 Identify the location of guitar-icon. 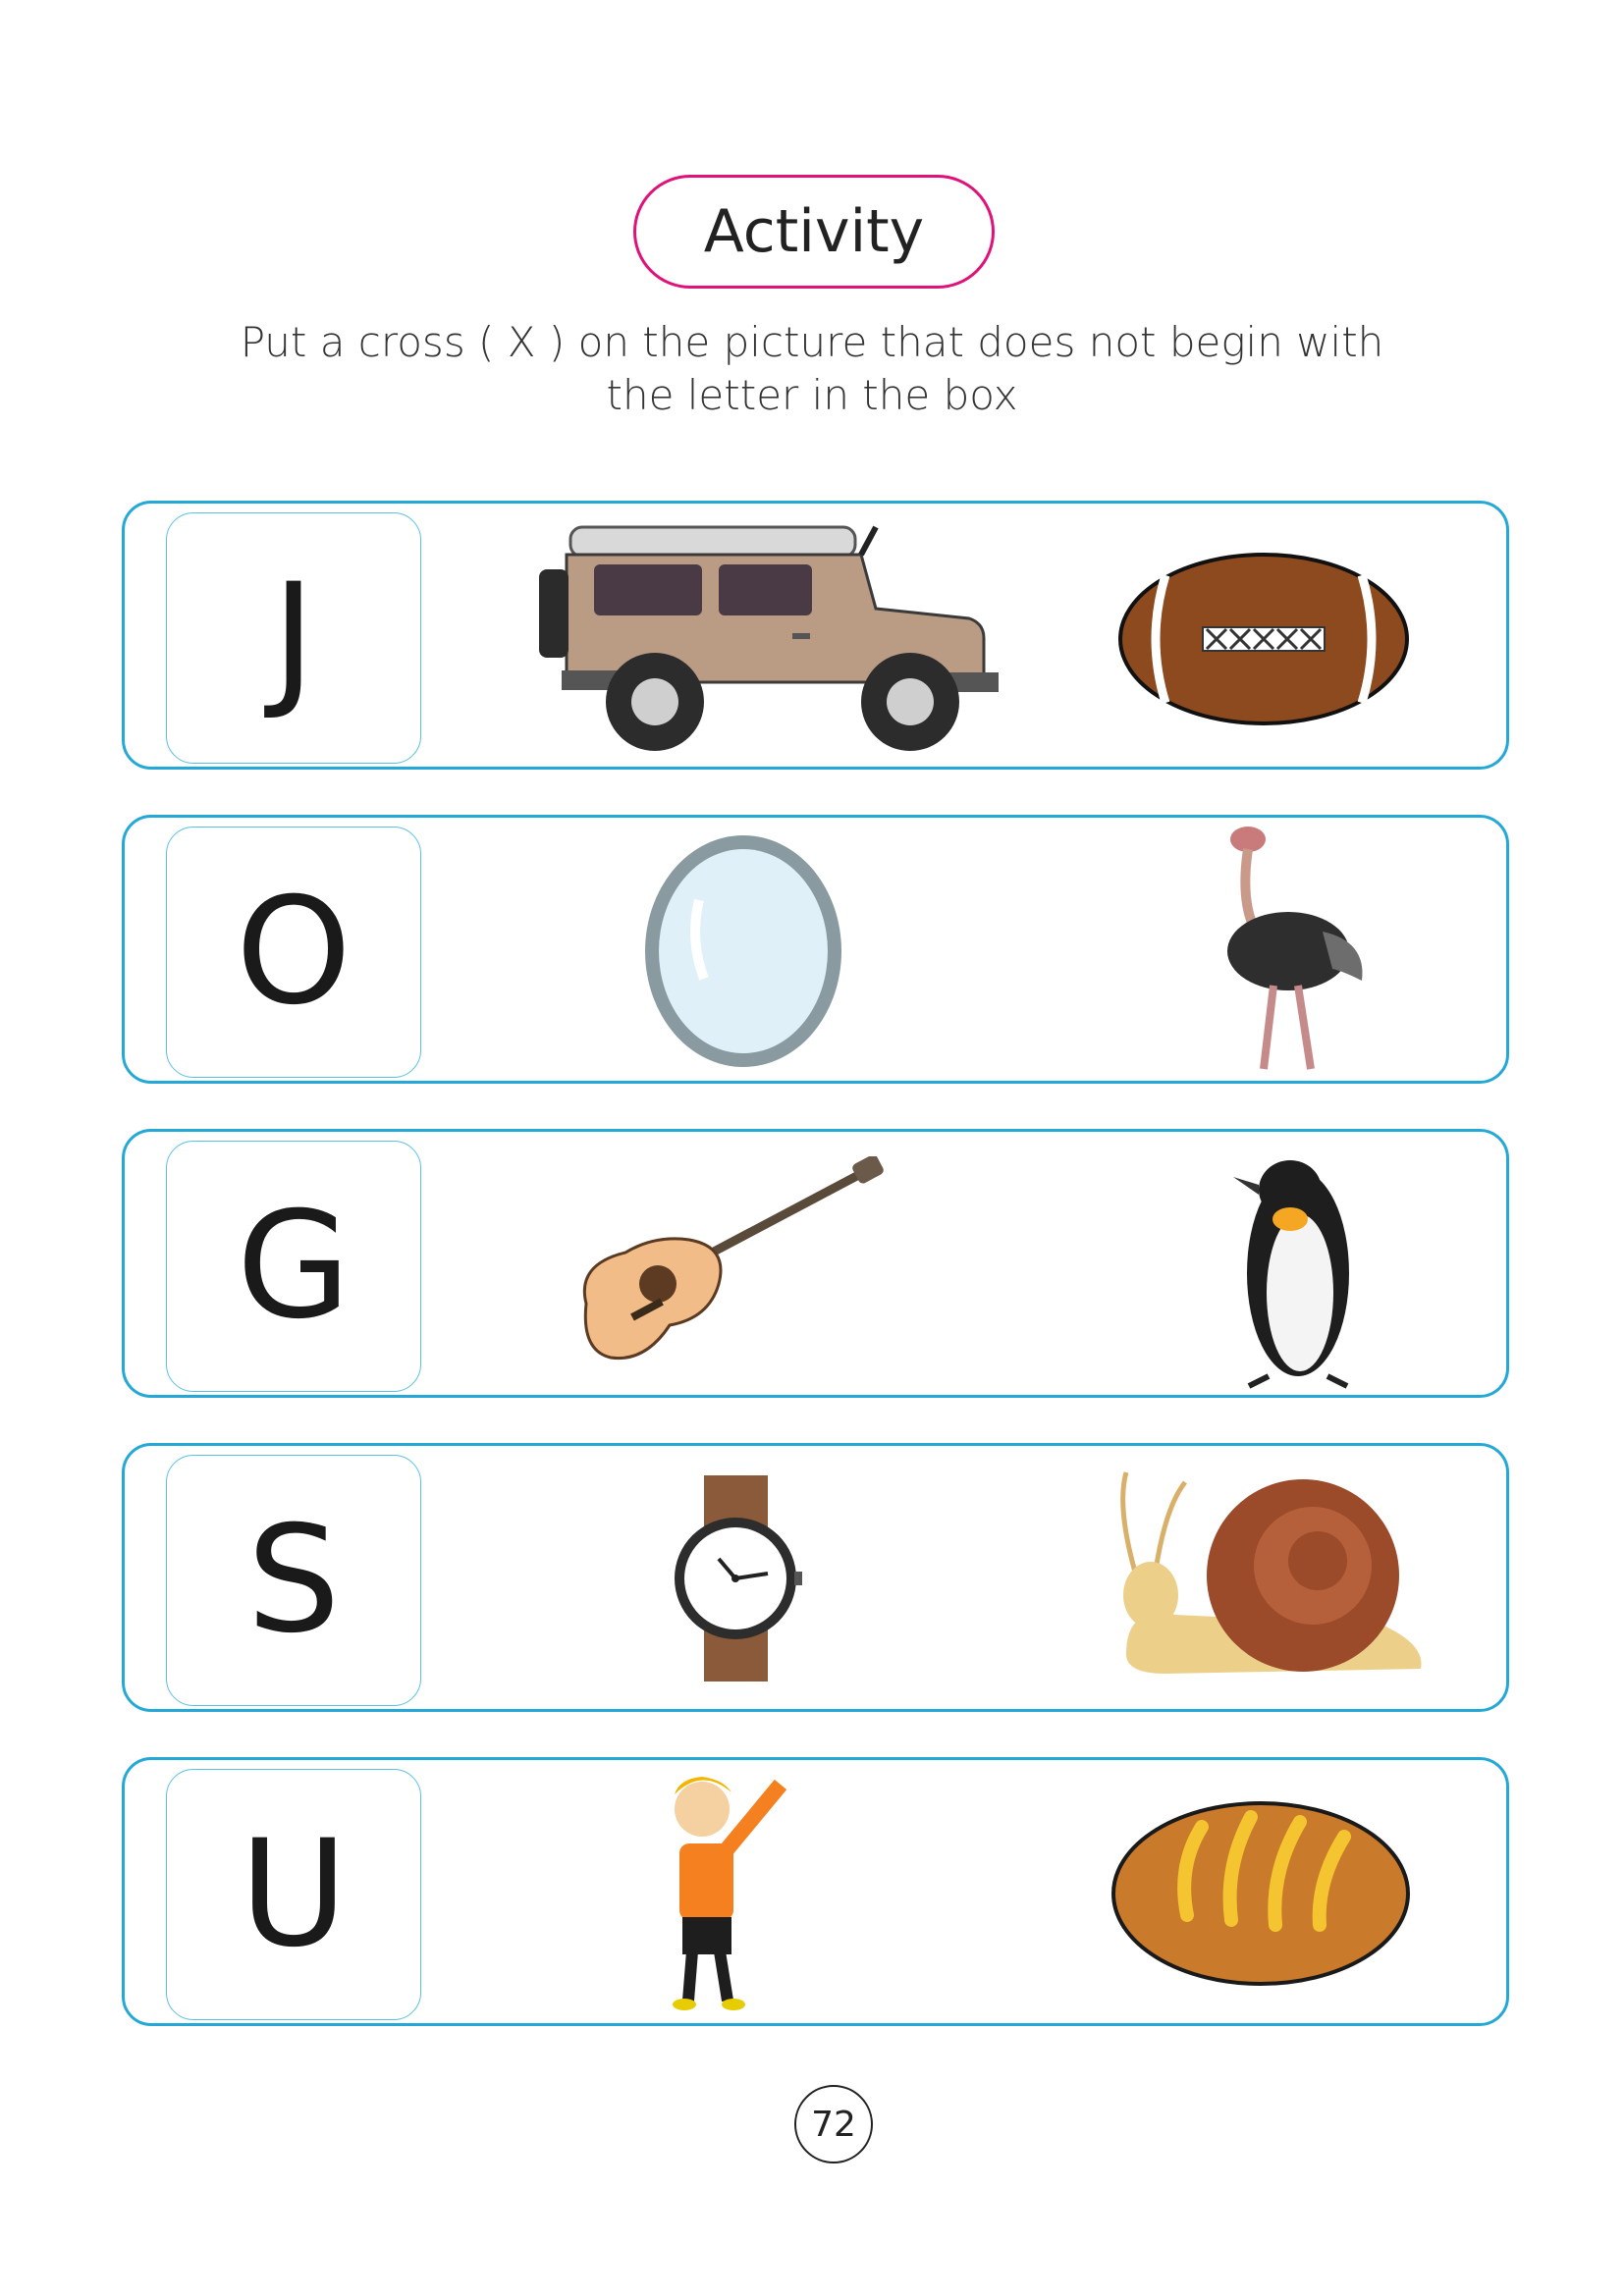
(728, 1266).